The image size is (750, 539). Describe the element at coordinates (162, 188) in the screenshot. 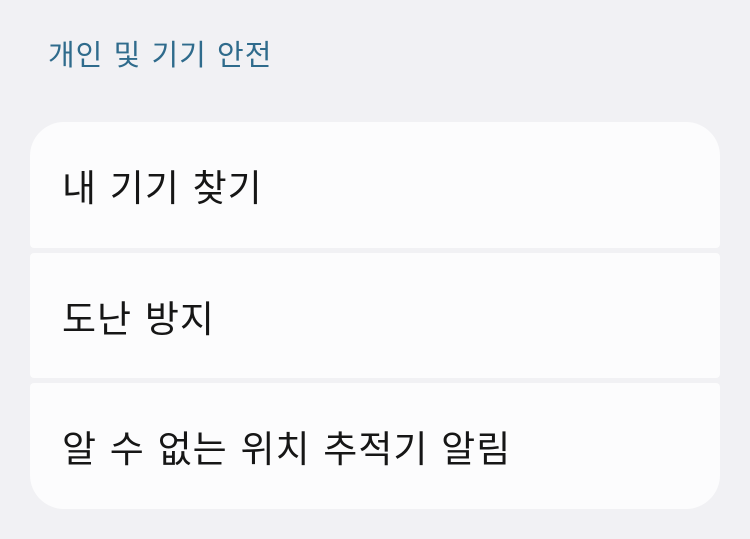

I see `menu-item-label: 내 기기 찾기` at that location.